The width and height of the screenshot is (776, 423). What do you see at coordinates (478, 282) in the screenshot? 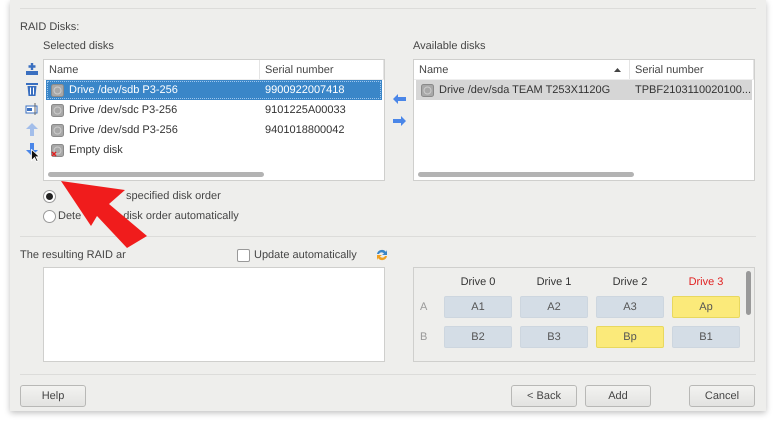
I see `drive-header: Drive 0` at bounding box center [478, 282].